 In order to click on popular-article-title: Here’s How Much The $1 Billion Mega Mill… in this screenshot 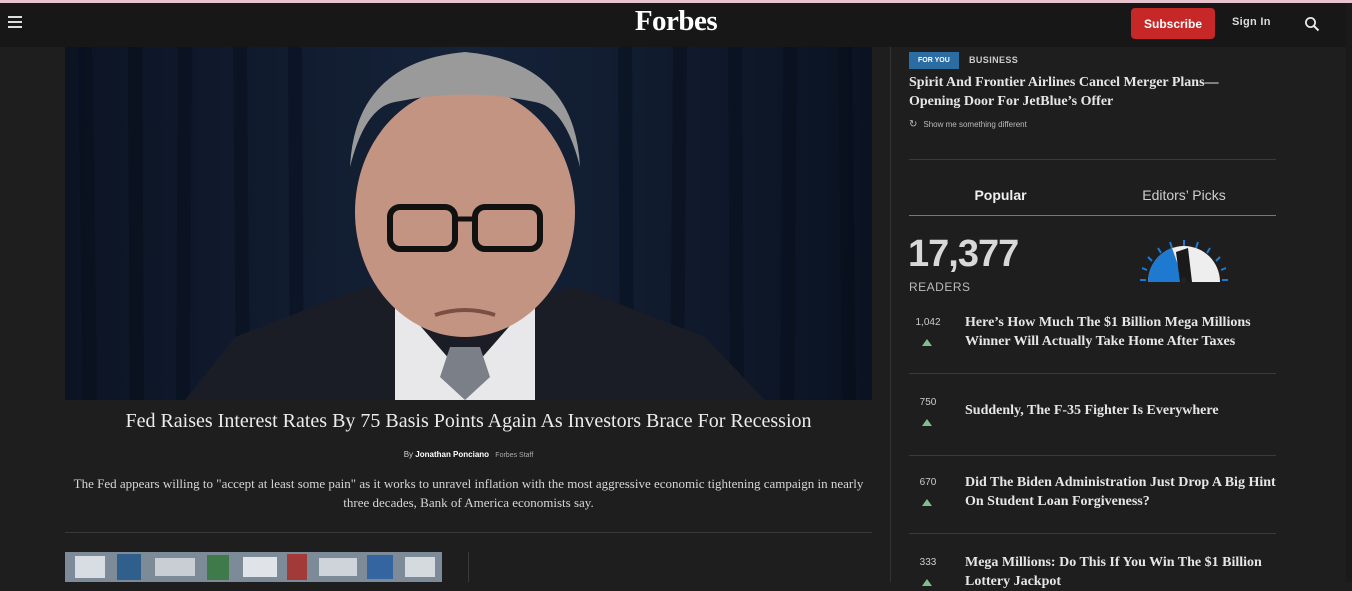, I will do `click(1123, 332)`.